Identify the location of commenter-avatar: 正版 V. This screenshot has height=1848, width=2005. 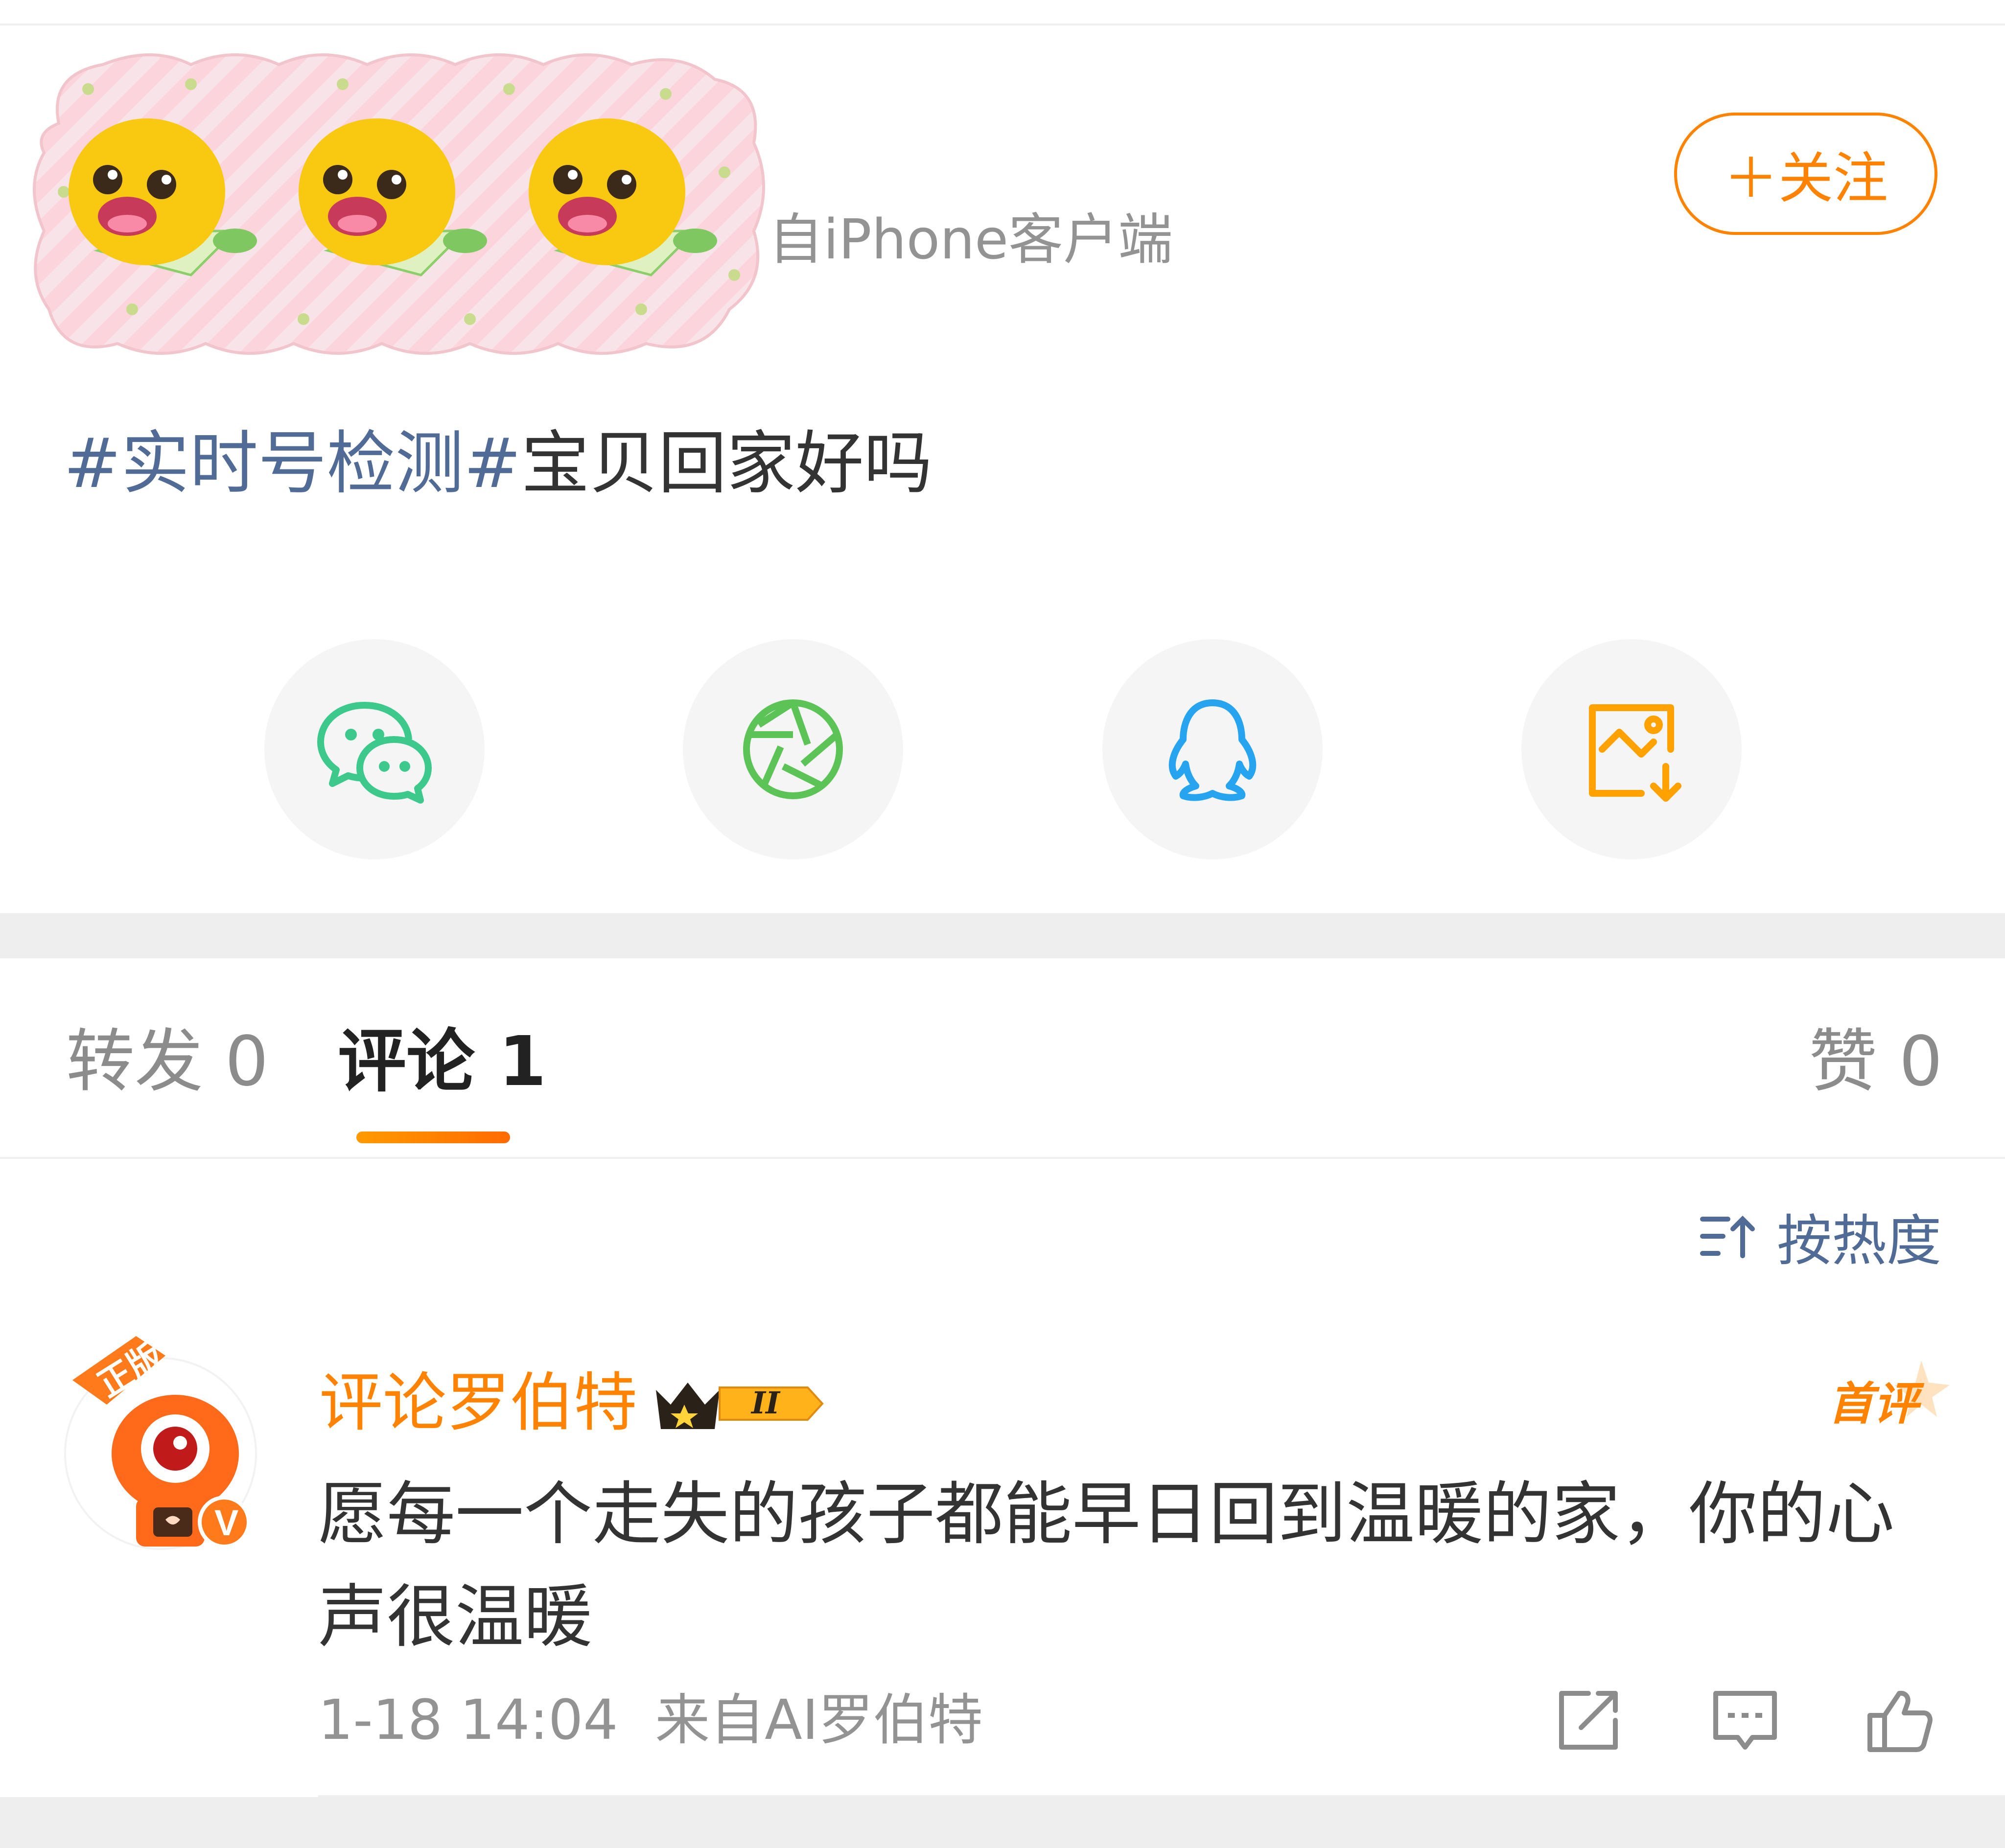
(160, 1436).